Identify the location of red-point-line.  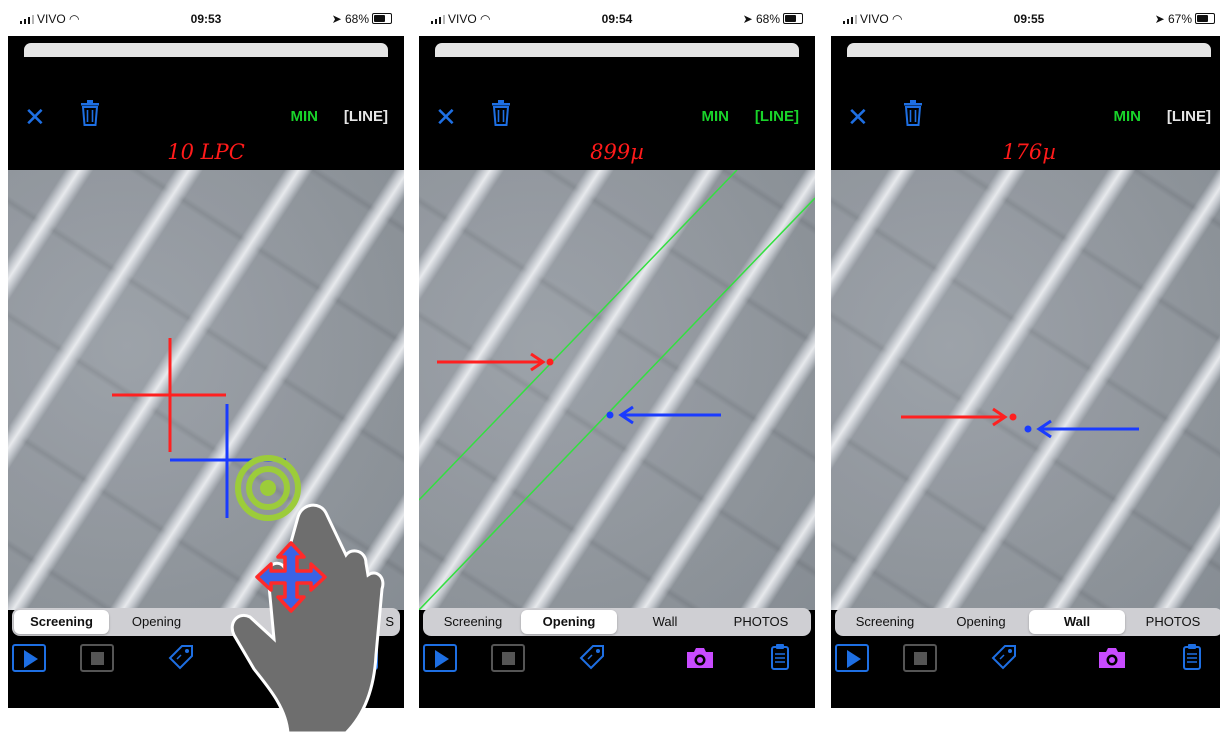
(578, 335).